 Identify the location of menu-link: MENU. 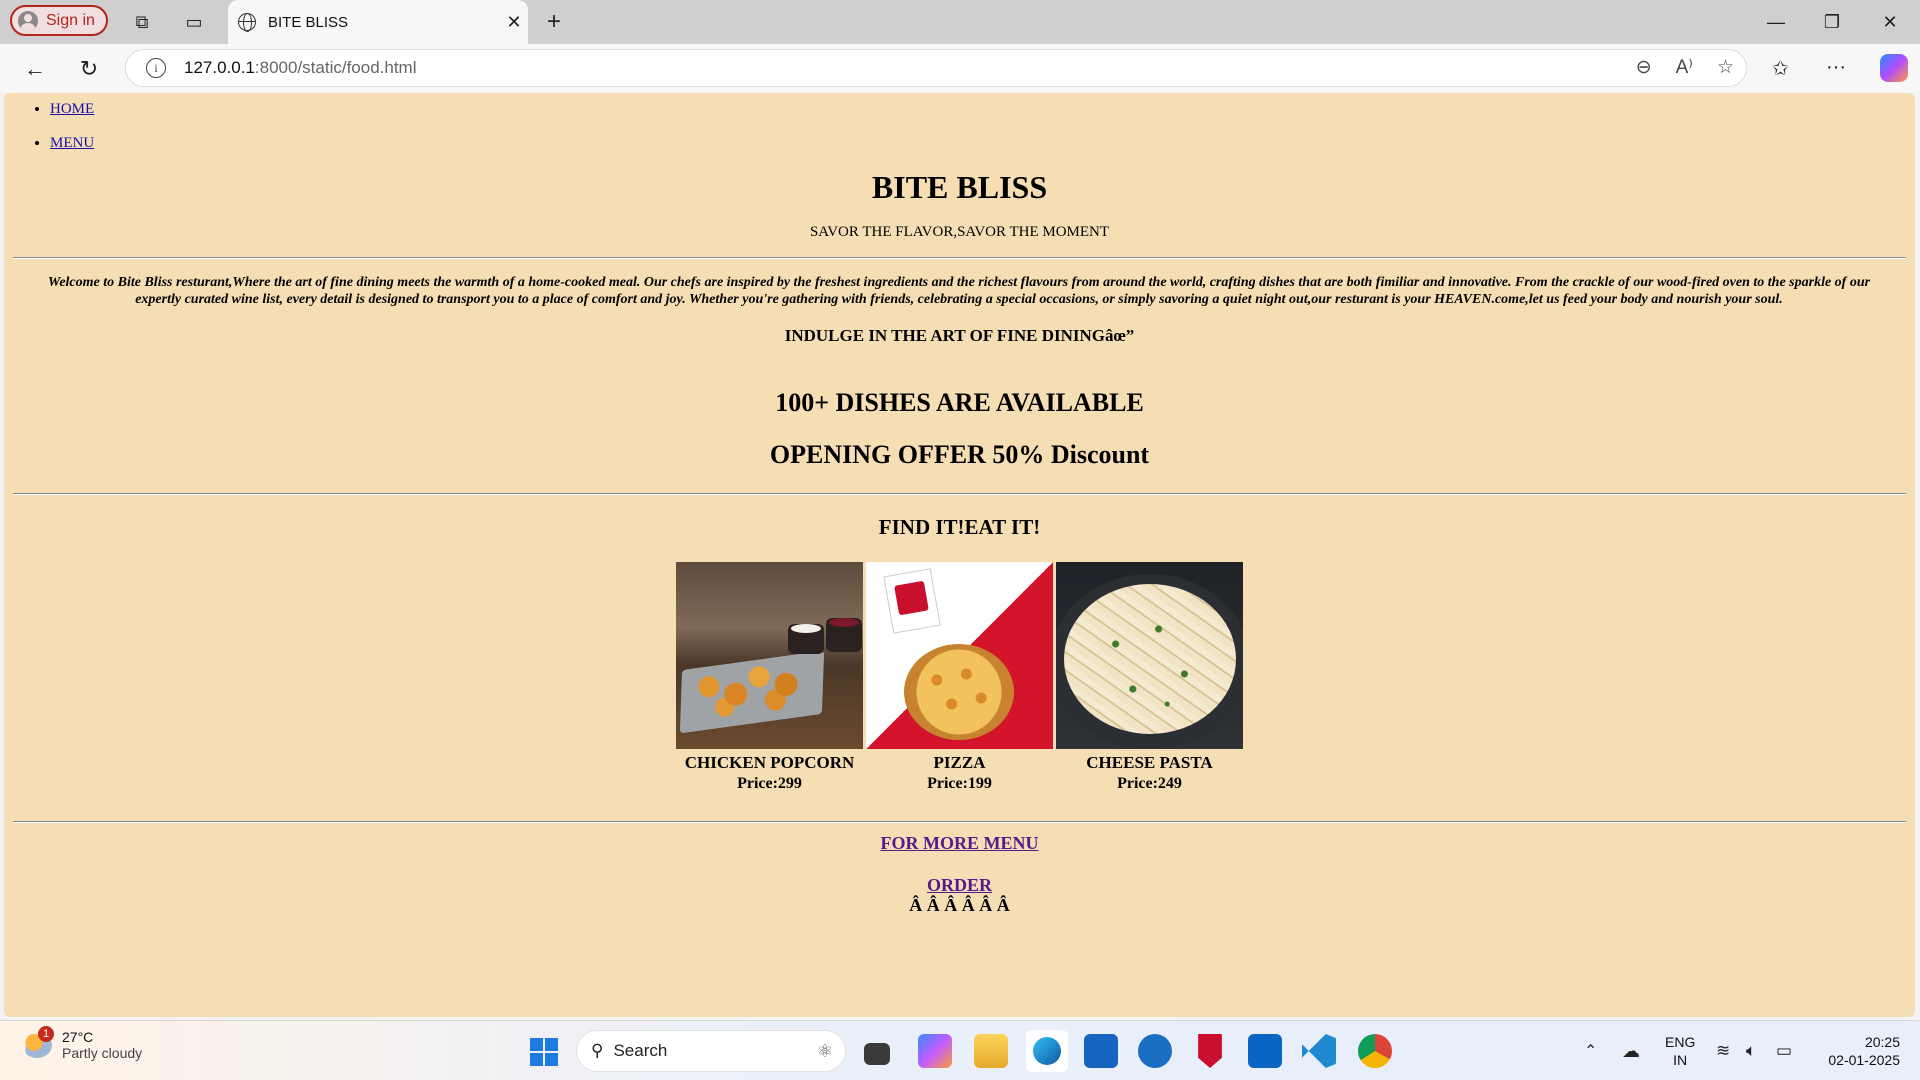
(72, 143).